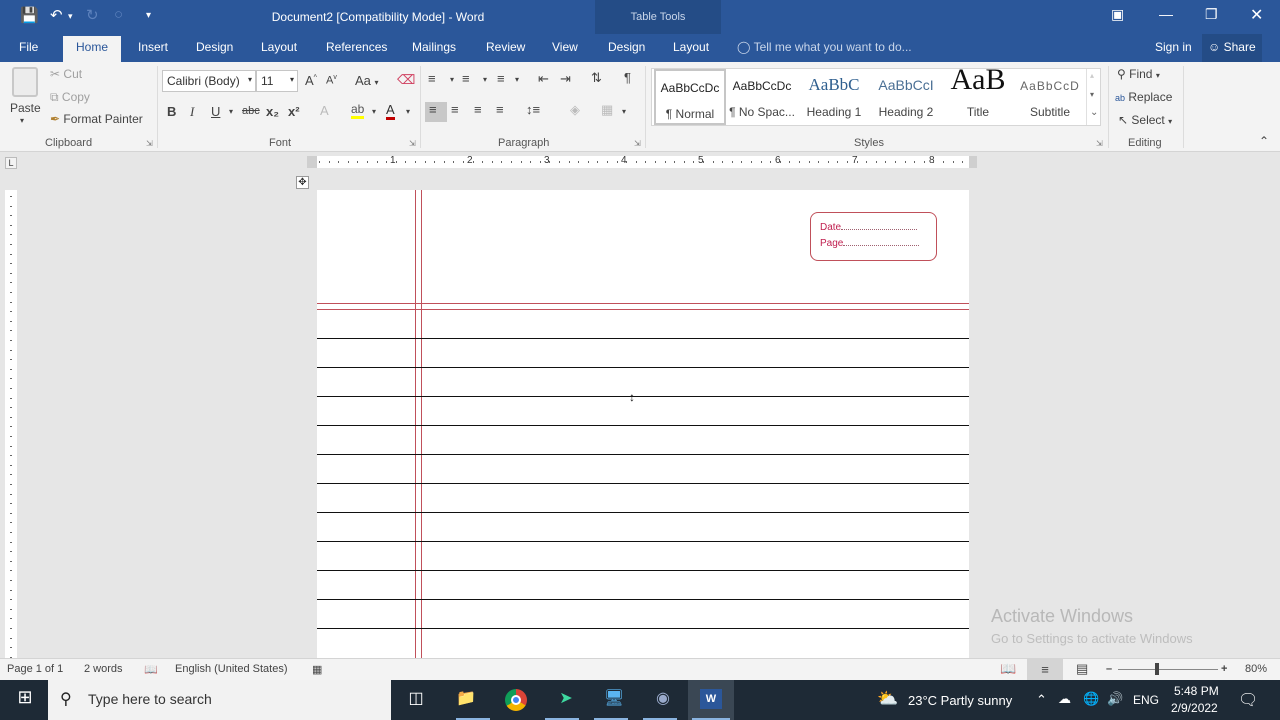 The width and height of the screenshot is (1280, 720). Describe the element at coordinates (436, 112) in the screenshot. I see `align-left-icon: ≡` at that location.